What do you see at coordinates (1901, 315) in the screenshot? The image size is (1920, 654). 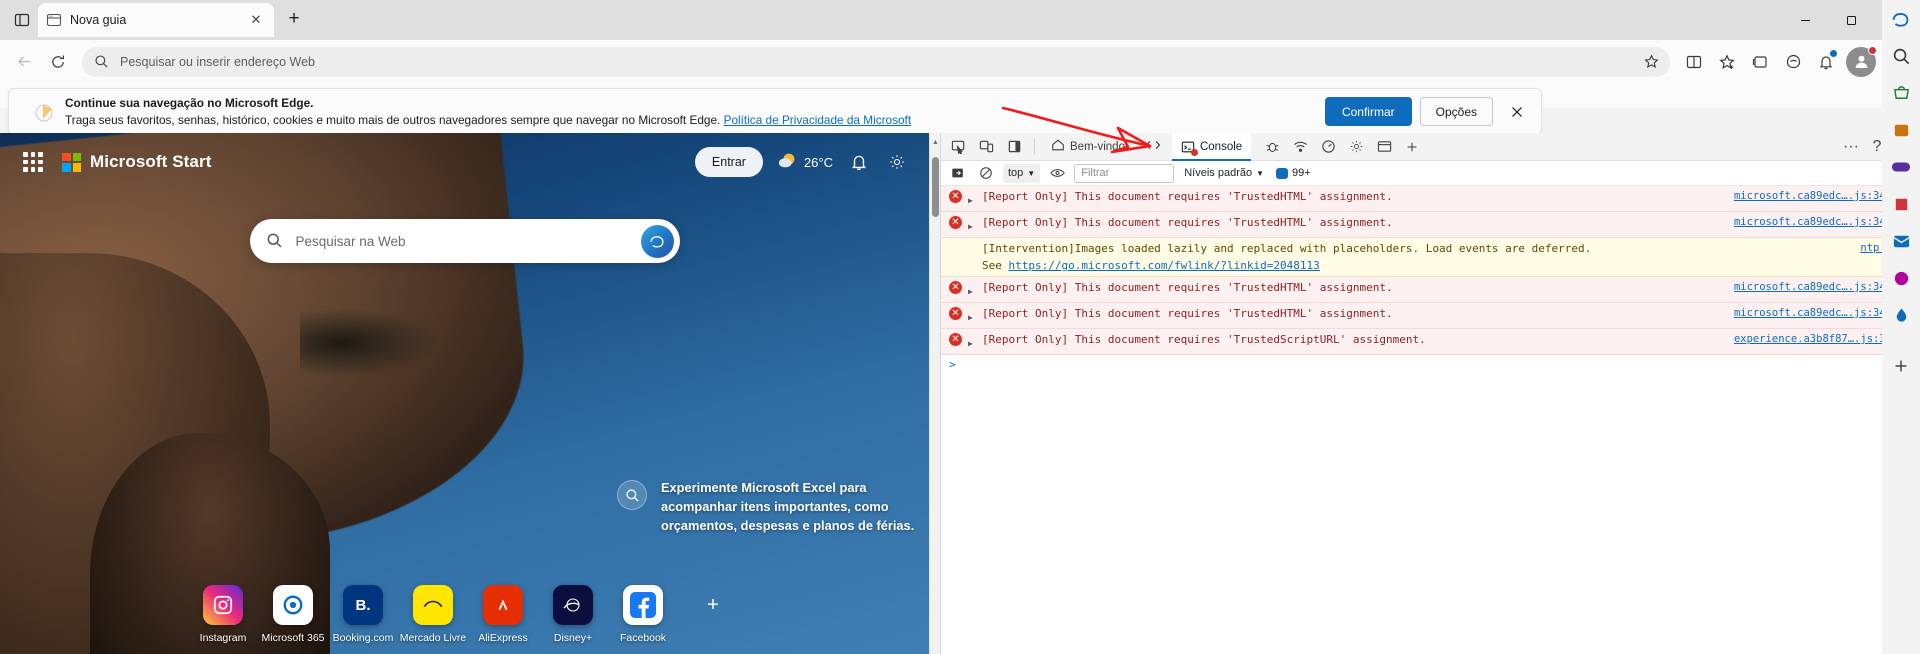 I see `drop-icon` at bounding box center [1901, 315].